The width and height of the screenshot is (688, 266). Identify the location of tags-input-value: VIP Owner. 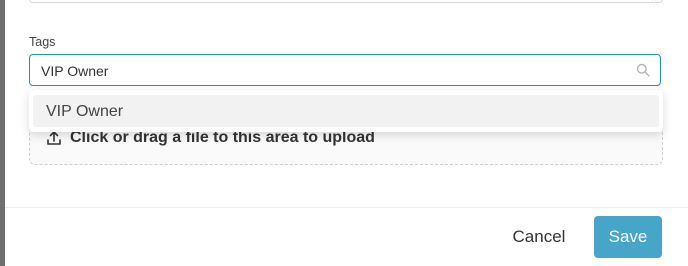
(75, 71).